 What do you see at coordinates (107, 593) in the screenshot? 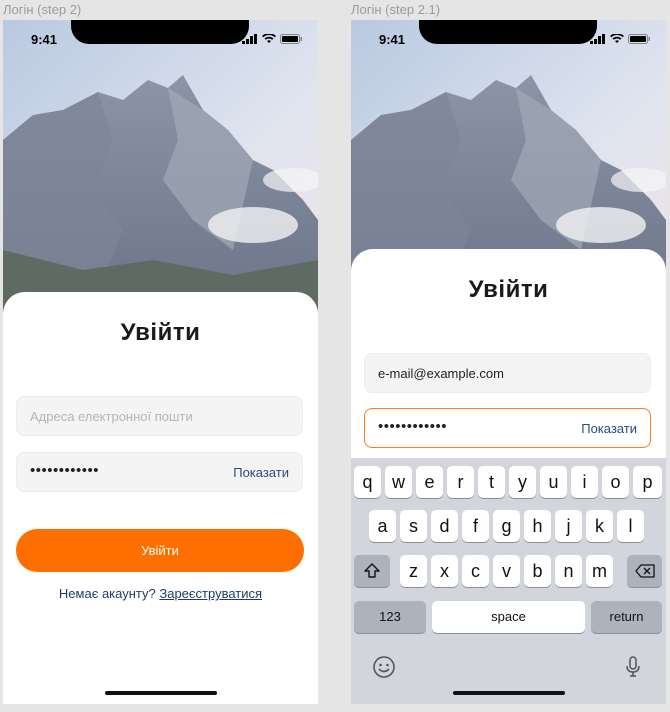
I see `no-account-text: Немає акаунту?` at bounding box center [107, 593].